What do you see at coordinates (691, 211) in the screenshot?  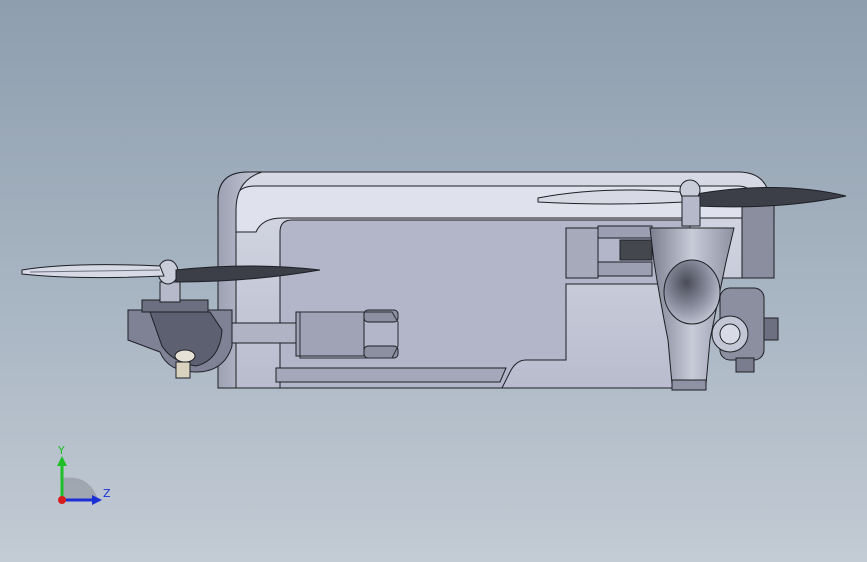 I see `rear-motor-shaft` at bounding box center [691, 211].